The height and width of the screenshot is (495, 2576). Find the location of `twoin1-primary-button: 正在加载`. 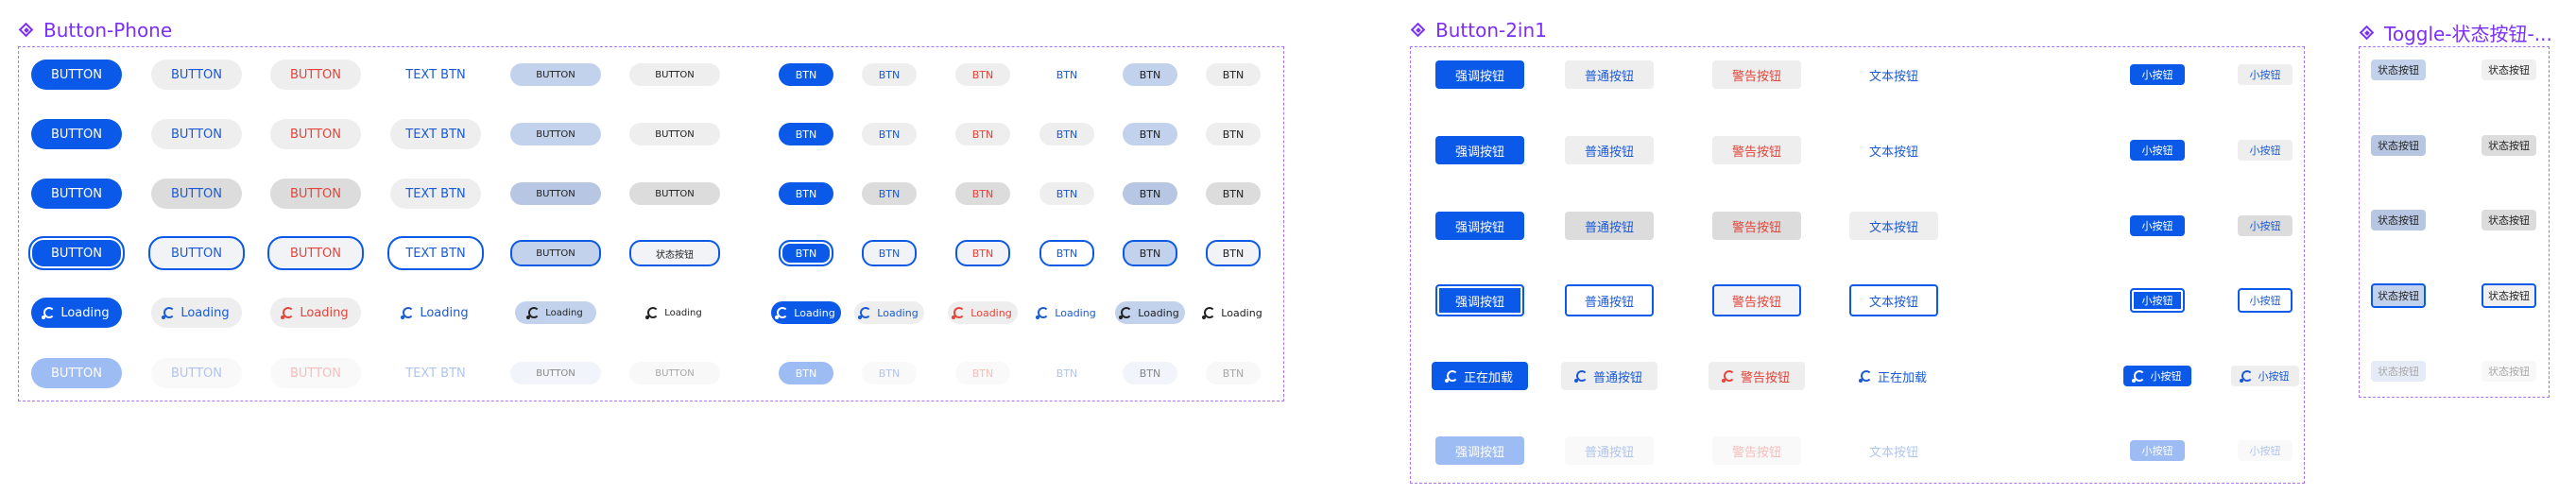

twoin1-primary-button: 正在加载 is located at coordinates (1480, 376).